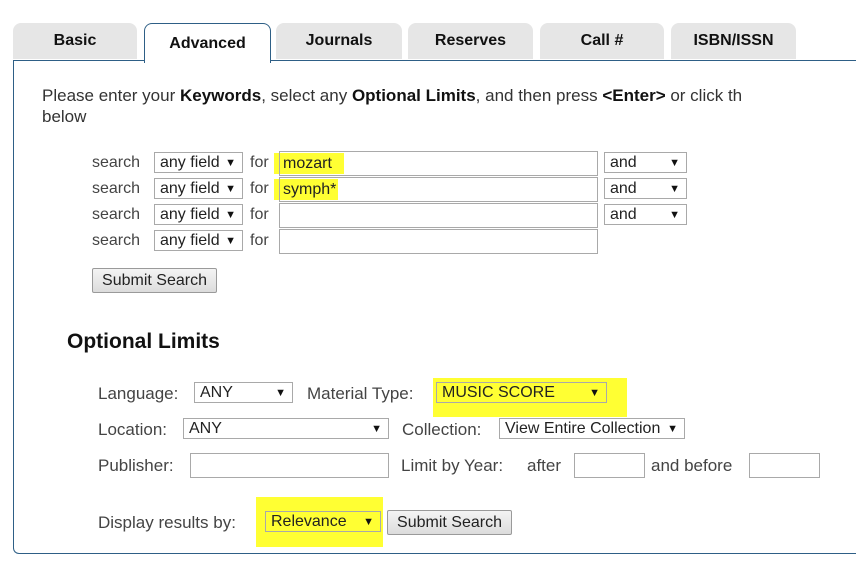 Image resolution: width=856 pixels, height=575 pixels. Describe the element at coordinates (634, 95) in the screenshot. I see `intro-enter: <Enter>` at that location.